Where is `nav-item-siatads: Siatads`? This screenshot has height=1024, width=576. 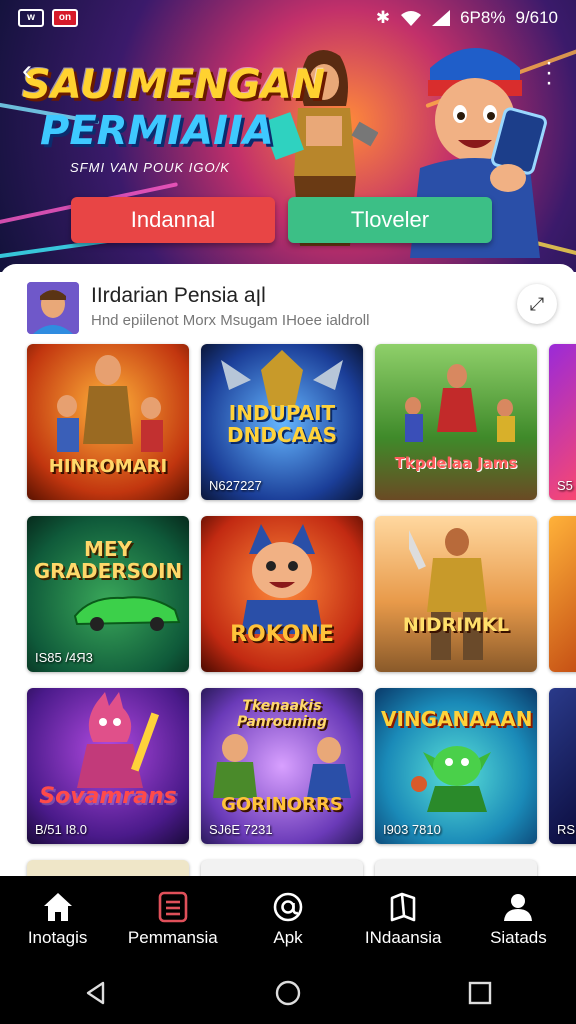 nav-item-siatads: Siatads is located at coordinates (518, 919).